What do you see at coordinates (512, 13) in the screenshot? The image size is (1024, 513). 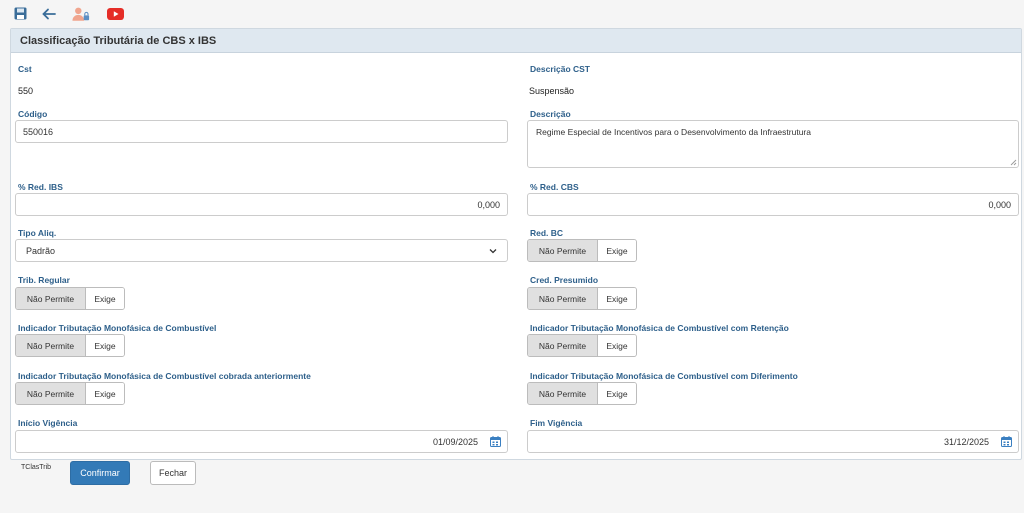 I see `toolbar` at bounding box center [512, 13].